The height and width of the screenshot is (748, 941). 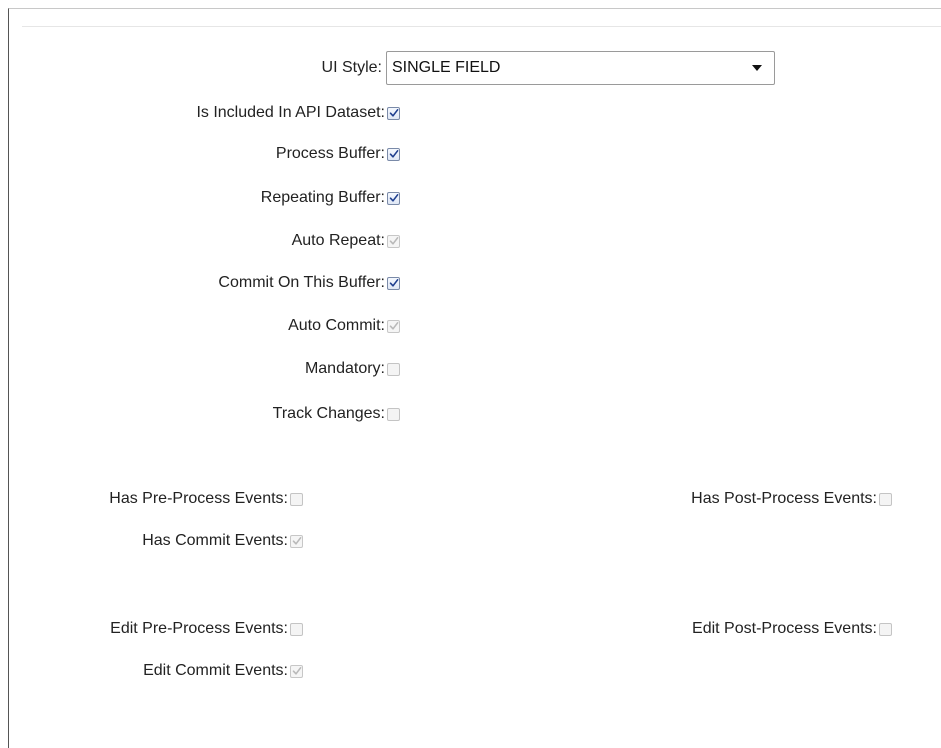 I want to click on event-row-has-pre-process: Has Pre-Process Events:, so click(x=161, y=499).